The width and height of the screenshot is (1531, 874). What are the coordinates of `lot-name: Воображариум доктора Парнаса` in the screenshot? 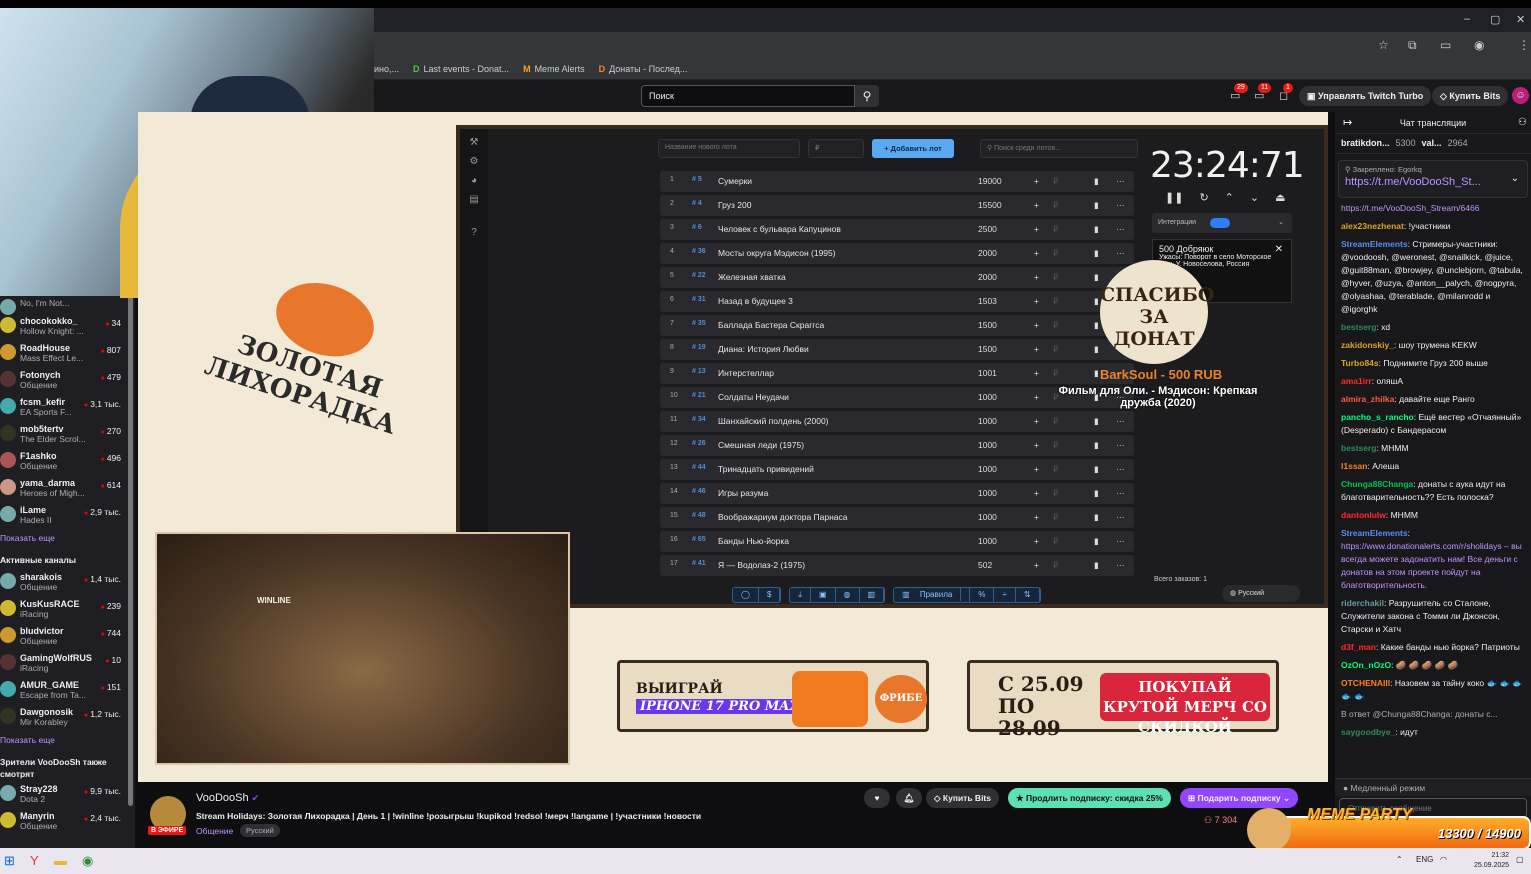 It's located at (783, 517).